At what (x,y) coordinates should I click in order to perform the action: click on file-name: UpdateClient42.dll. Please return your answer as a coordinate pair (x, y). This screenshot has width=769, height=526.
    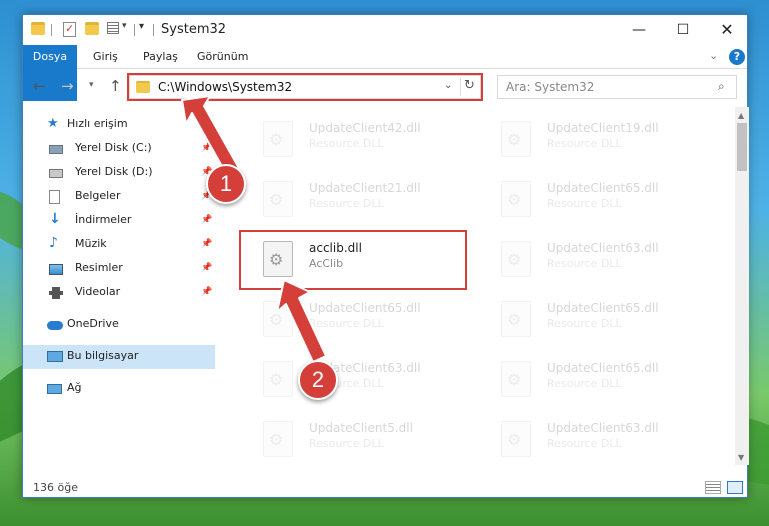
    Looking at the image, I should click on (365, 128).